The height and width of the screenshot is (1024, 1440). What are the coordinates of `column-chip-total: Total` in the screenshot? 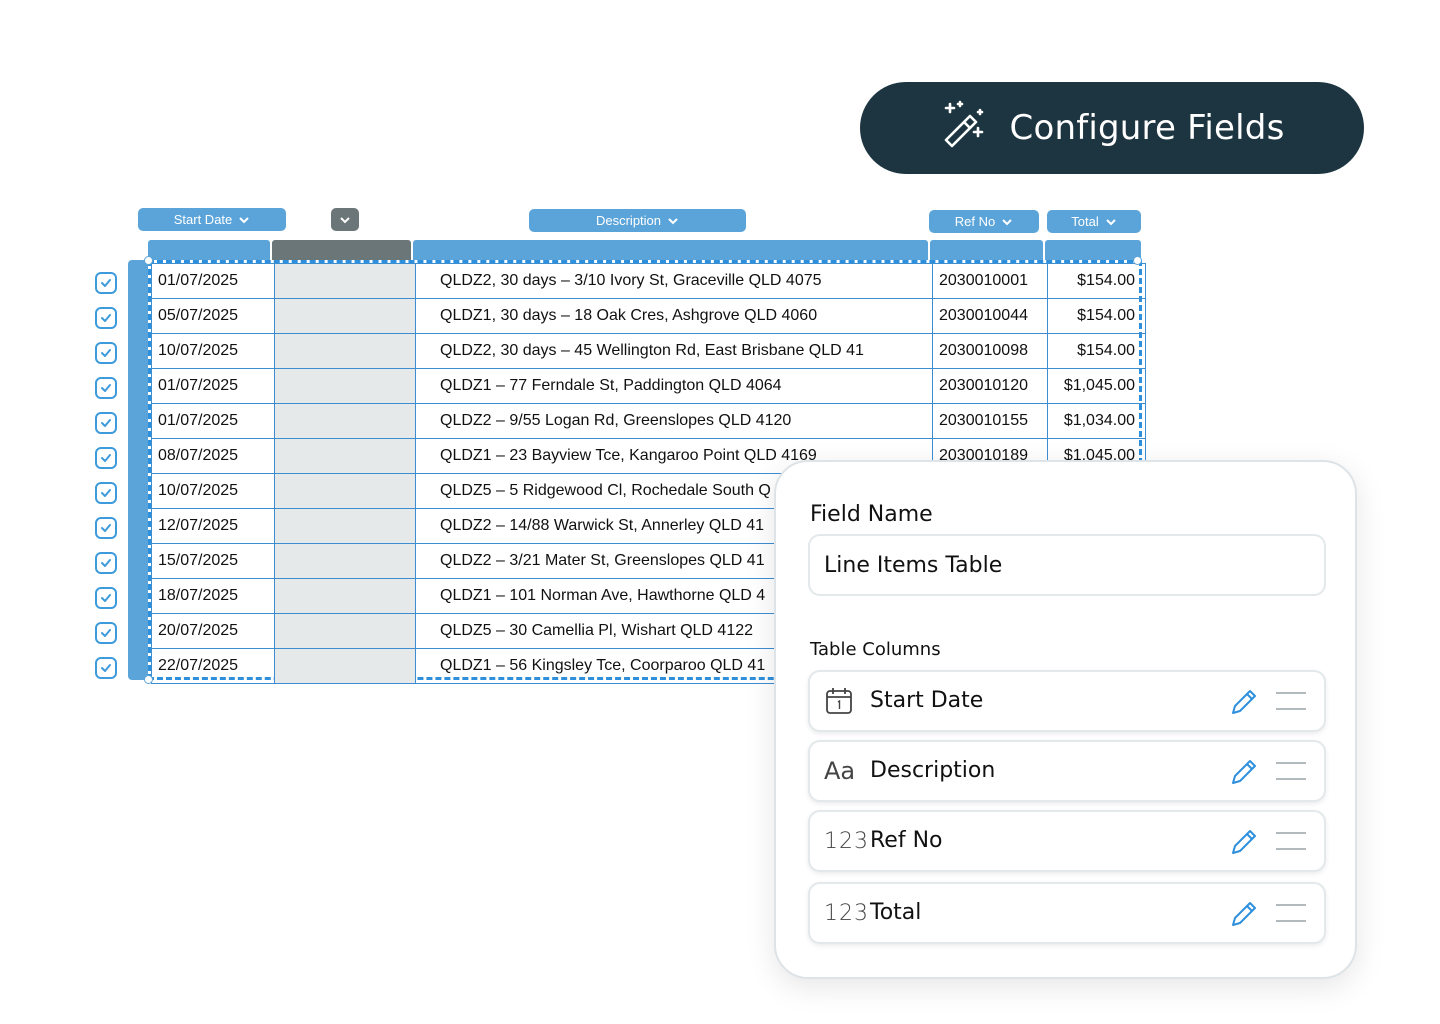 It's located at (1094, 221).